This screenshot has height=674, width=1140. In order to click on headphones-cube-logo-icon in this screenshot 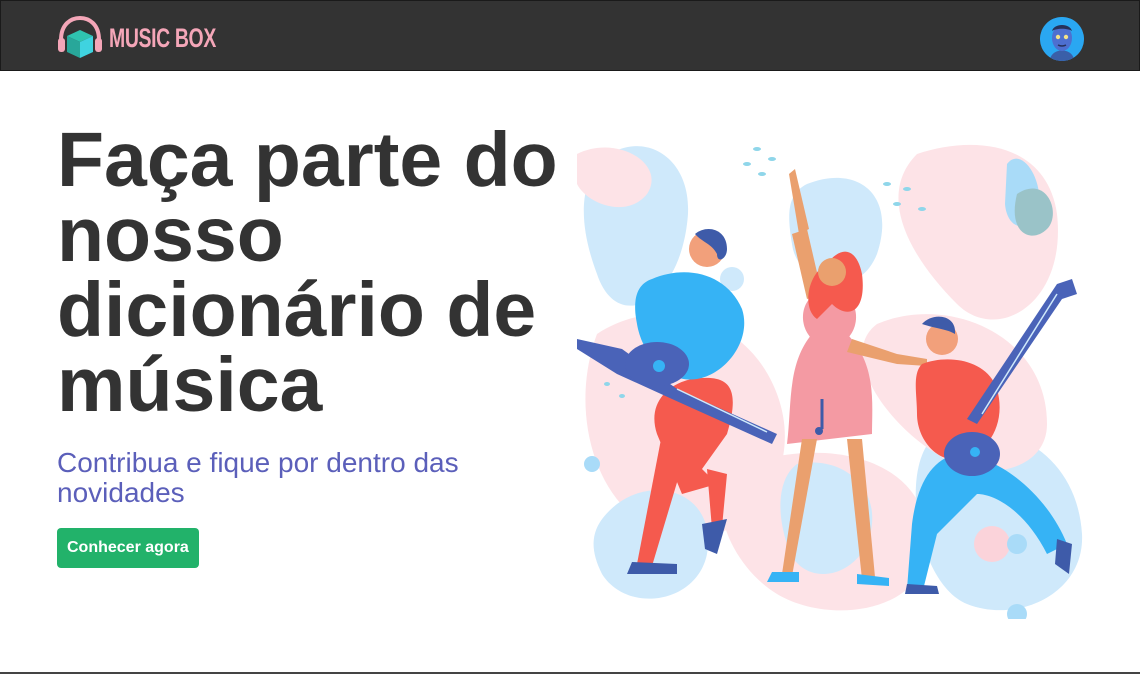, I will do `click(80, 37)`.